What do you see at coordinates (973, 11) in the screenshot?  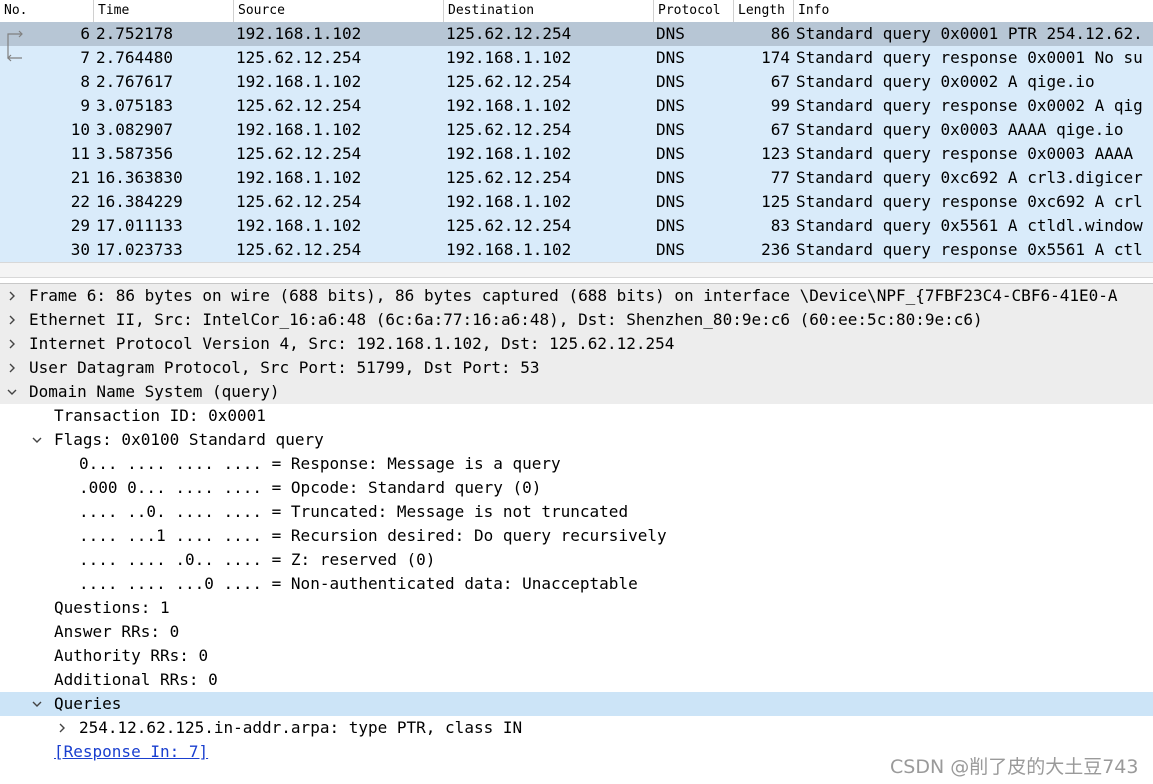 I see `column-header-info: Info` at bounding box center [973, 11].